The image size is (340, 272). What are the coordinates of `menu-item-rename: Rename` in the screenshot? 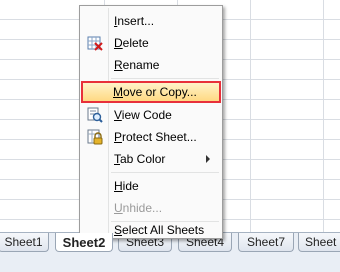 It's located at (151, 65).